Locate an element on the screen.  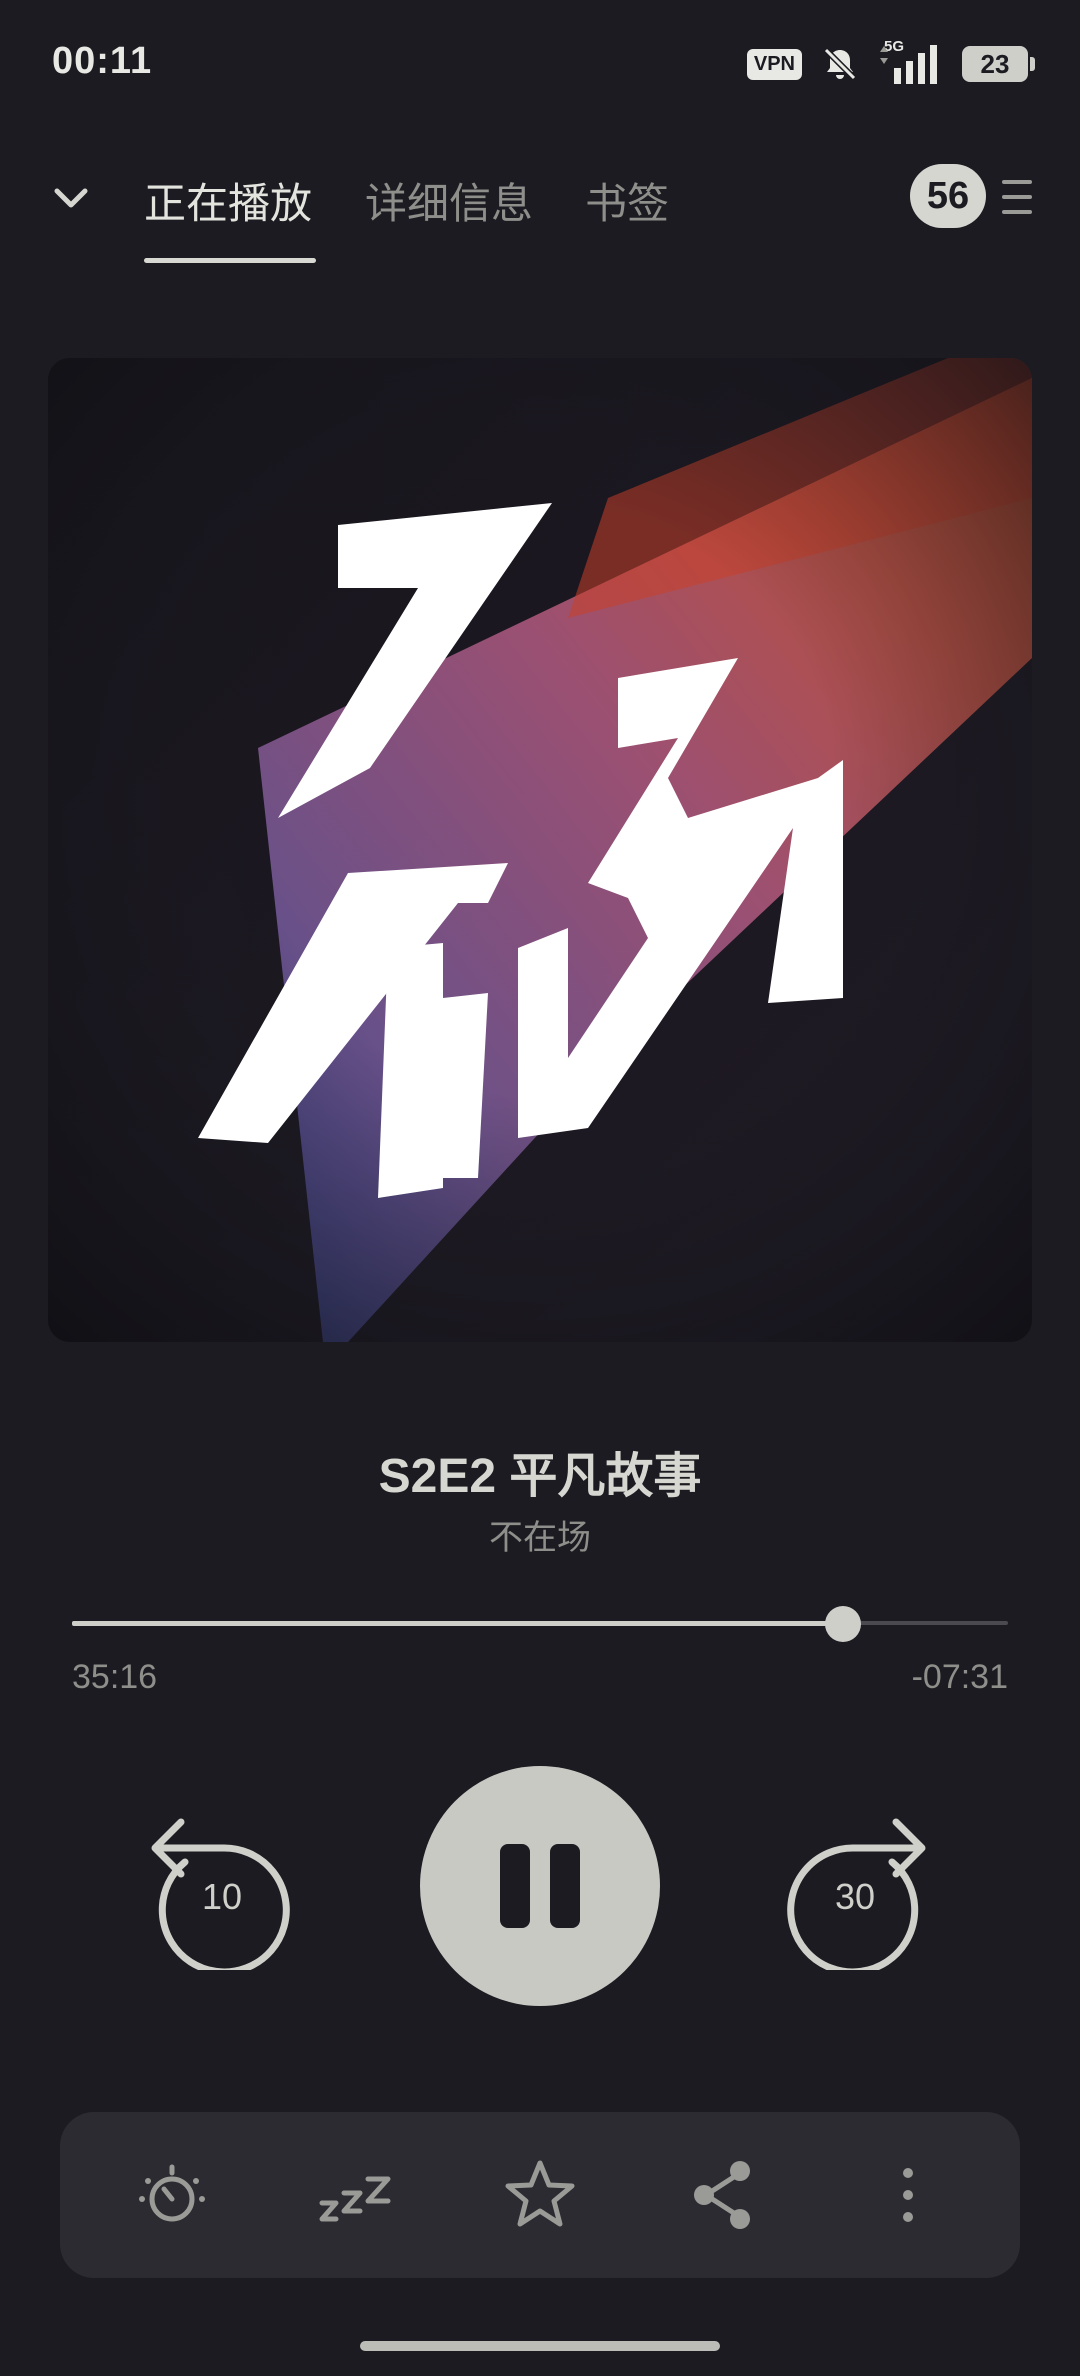
bell-muted-icon is located at coordinates (840, 64).